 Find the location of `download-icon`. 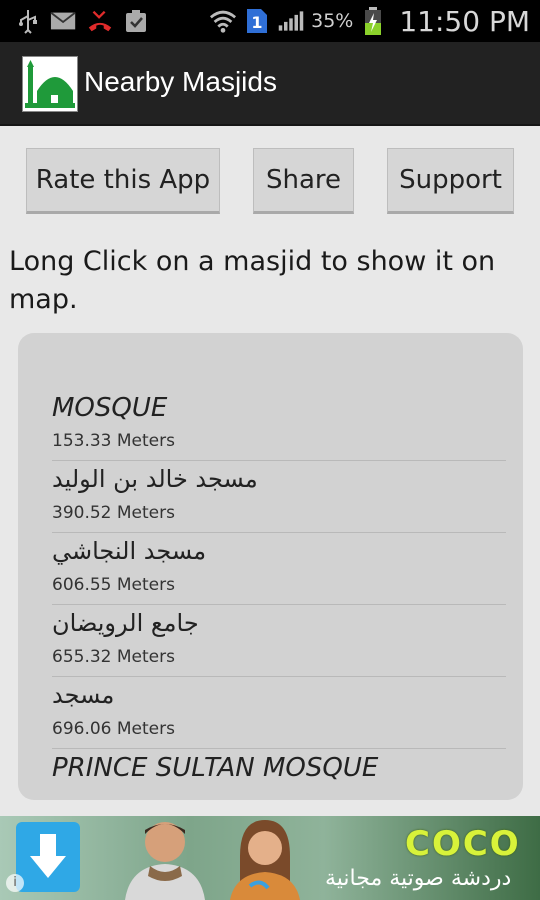

download-icon is located at coordinates (48, 857).